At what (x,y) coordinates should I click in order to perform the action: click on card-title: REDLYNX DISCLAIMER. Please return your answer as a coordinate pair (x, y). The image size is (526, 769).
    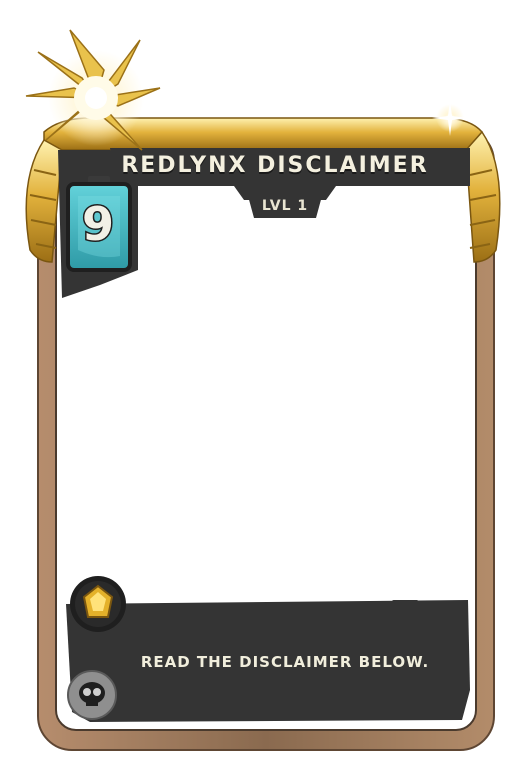
    Looking at the image, I should click on (275, 165).